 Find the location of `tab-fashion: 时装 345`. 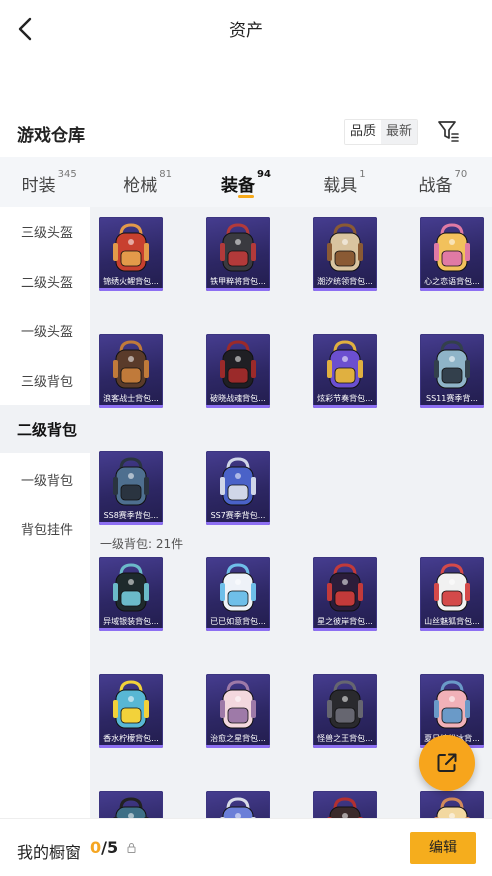

tab-fashion: 时装 345 is located at coordinates (49, 182).